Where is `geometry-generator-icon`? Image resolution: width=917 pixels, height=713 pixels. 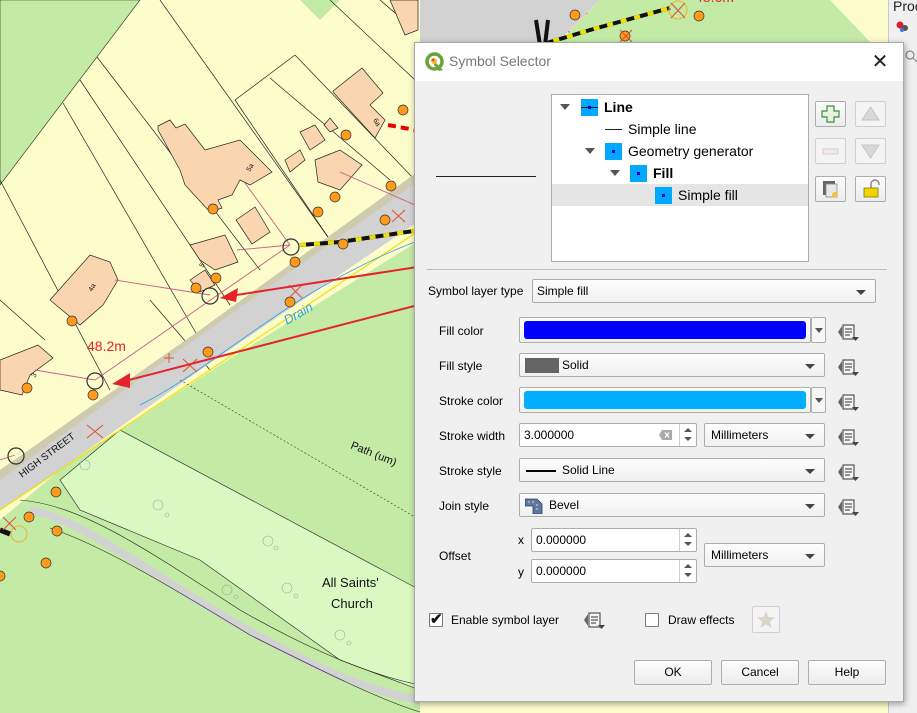 geometry-generator-icon is located at coordinates (613, 151).